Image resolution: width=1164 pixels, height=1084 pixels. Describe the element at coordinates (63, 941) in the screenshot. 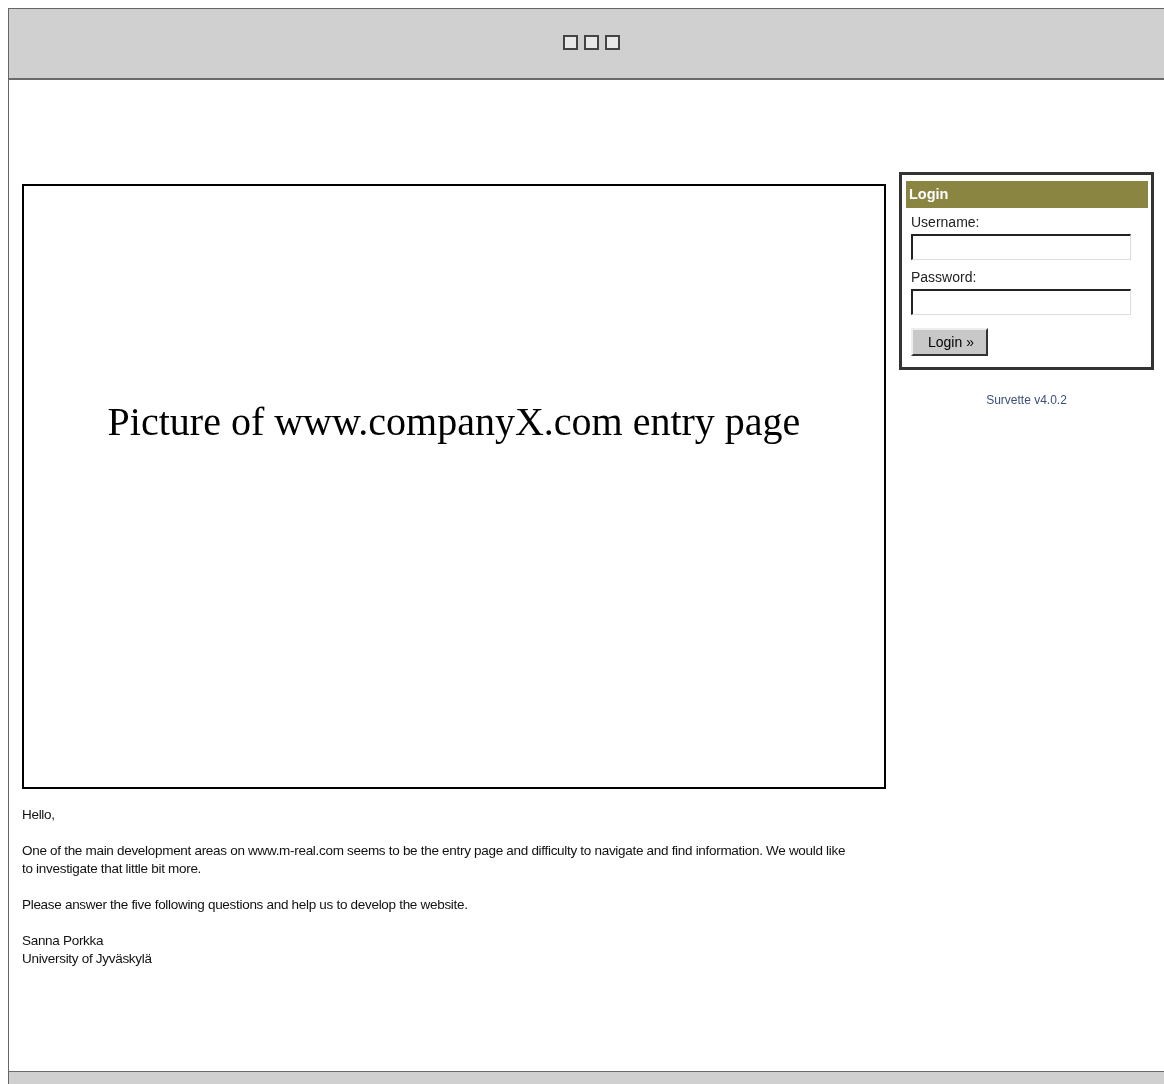

I see `signature-line: Sanna Porkka` at that location.